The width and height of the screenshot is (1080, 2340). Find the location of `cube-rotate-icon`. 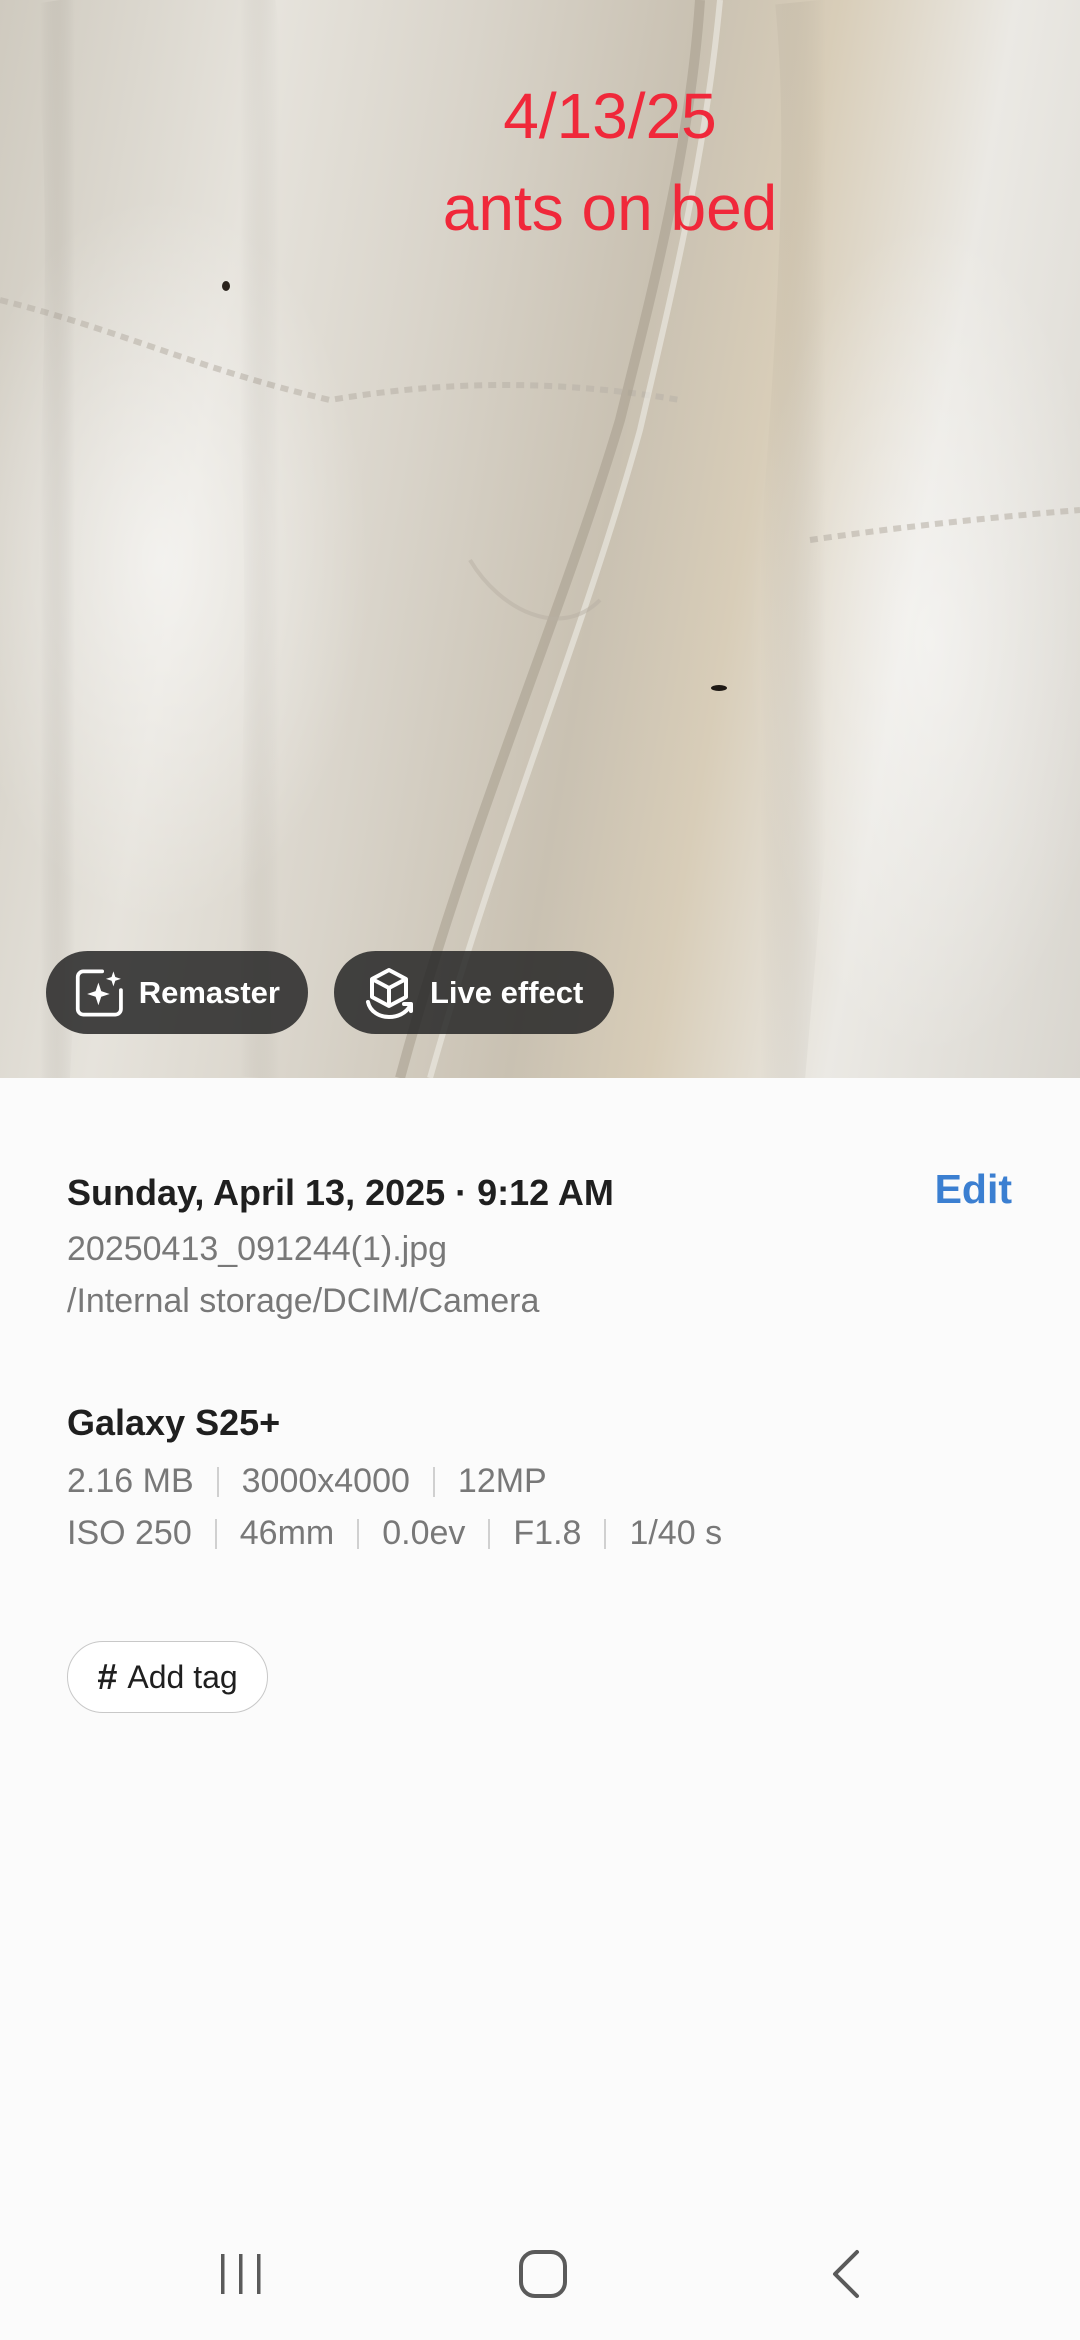

cube-rotate-icon is located at coordinates (389, 993).